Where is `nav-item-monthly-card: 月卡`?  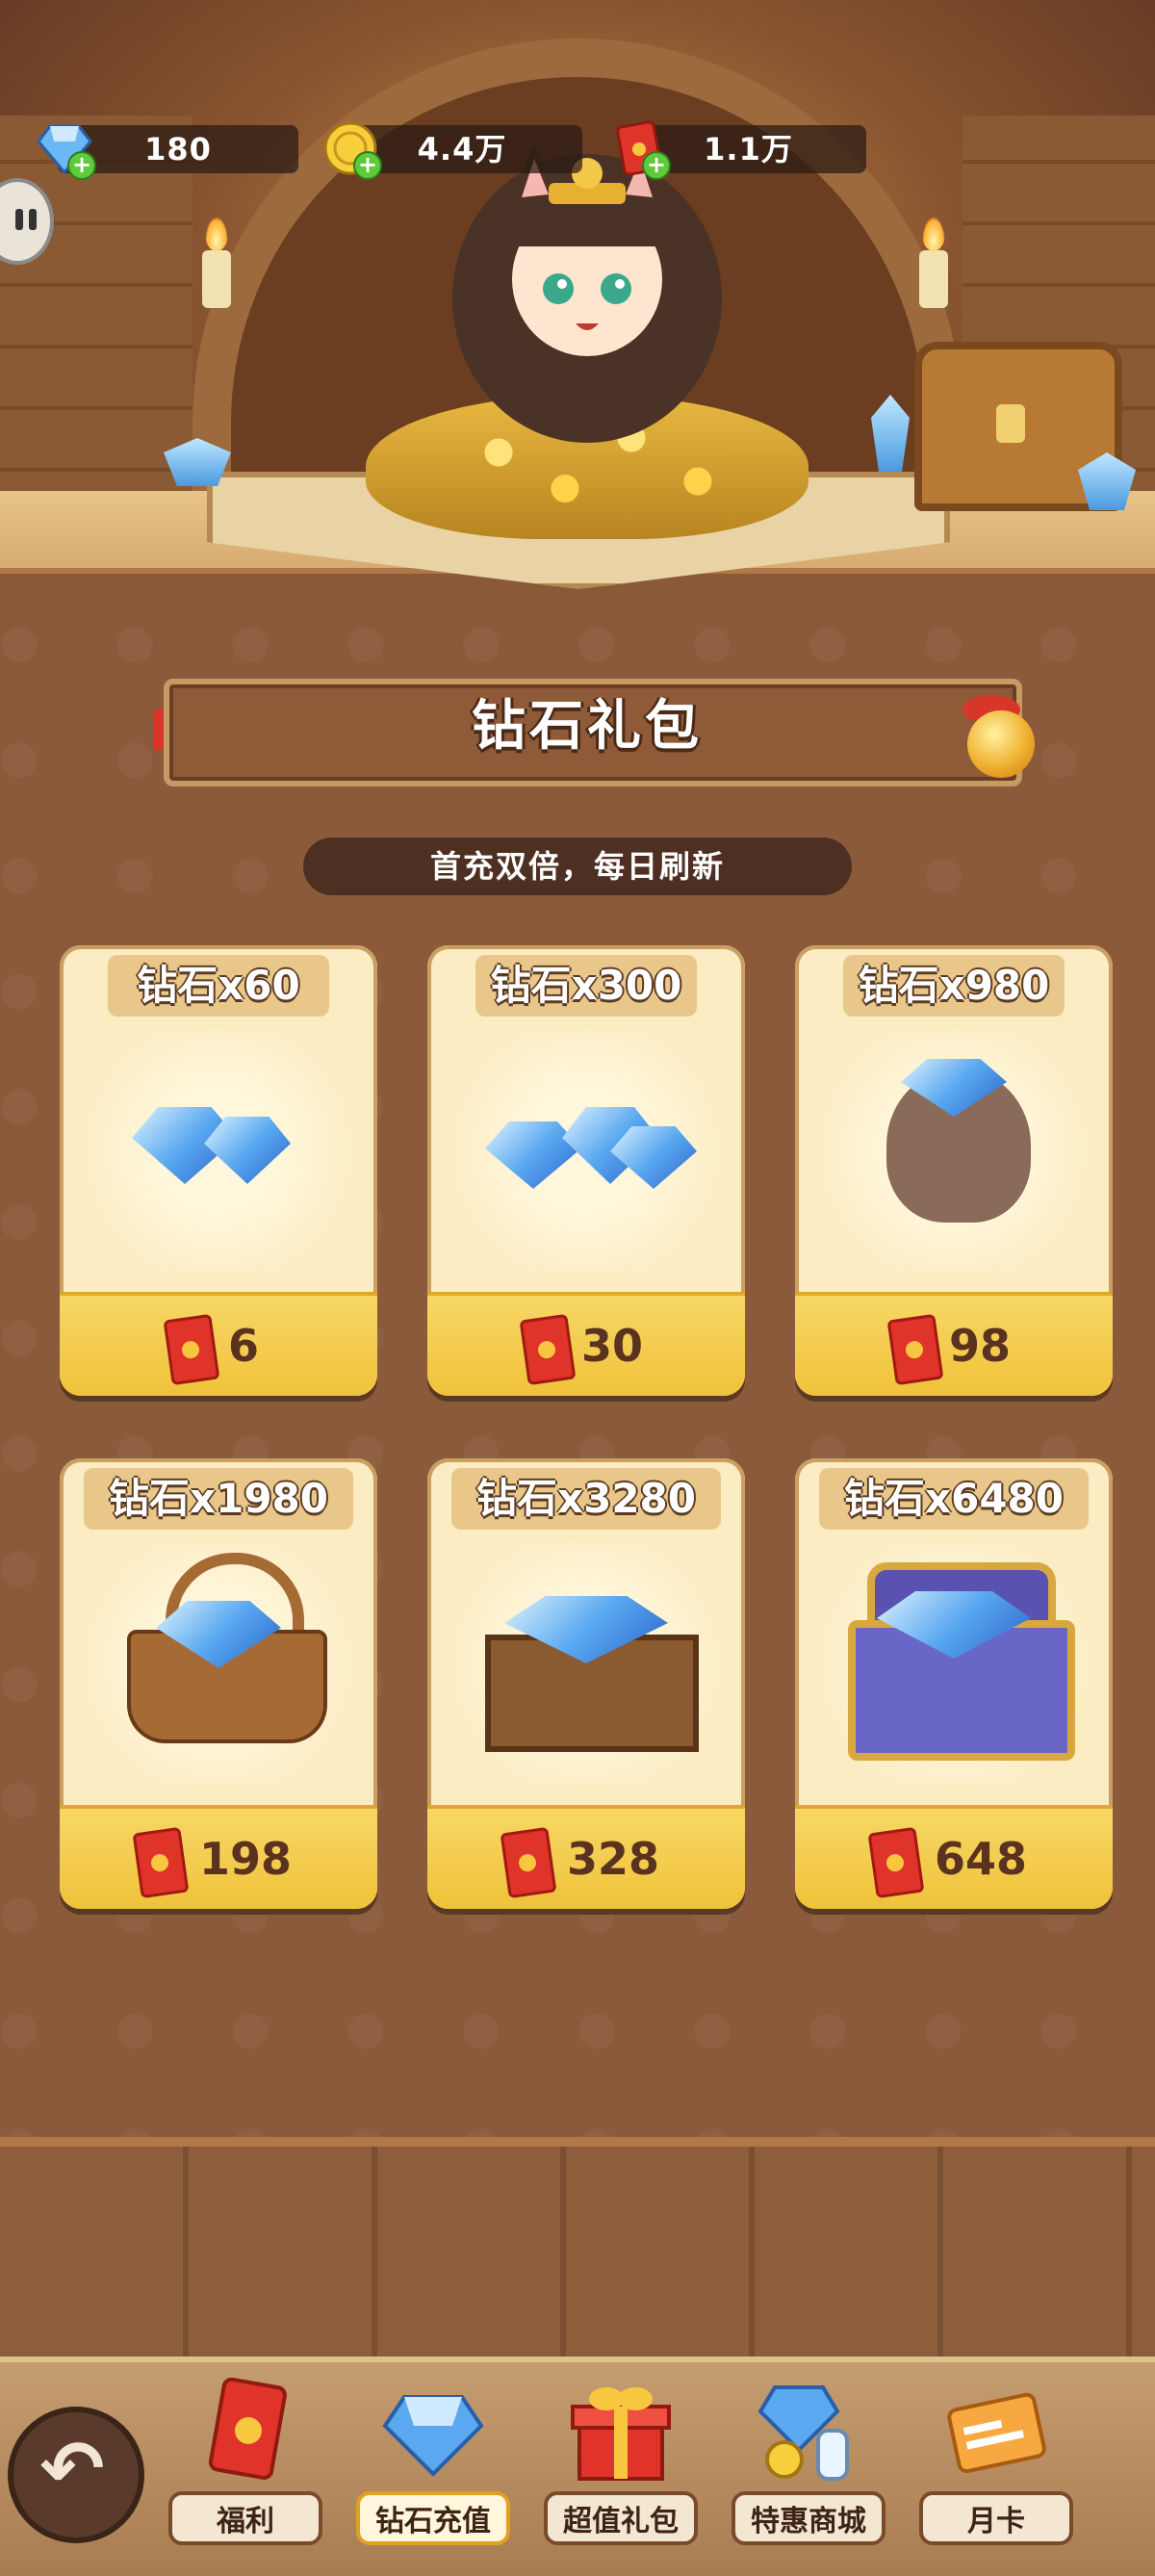 nav-item-monthly-card: 月卡 is located at coordinates (996, 2464).